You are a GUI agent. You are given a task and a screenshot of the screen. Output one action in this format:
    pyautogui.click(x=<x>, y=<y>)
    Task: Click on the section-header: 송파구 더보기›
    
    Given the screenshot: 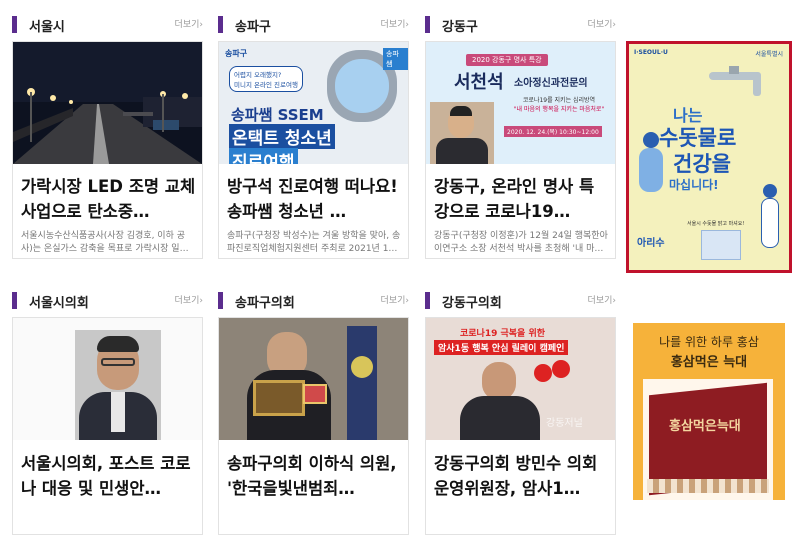 What is the action you would take?
    pyautogui.click(x=313, y=25)
    